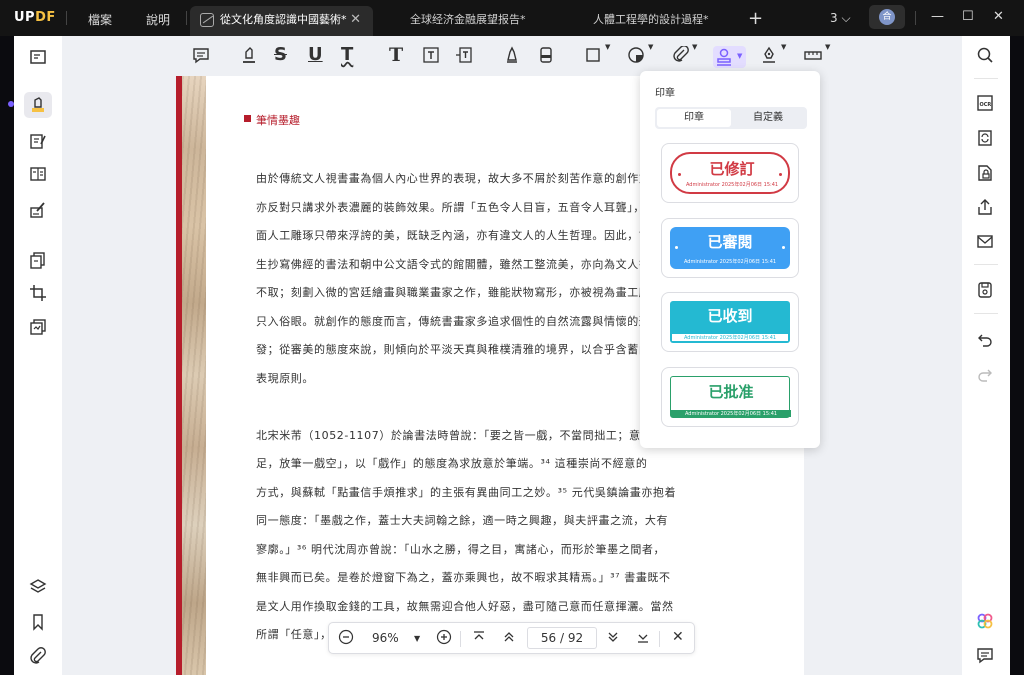 This screenshot has height=675, width=1024. Describe the element at coordinates (998, 16) in the screenshot. I see `close-window-button: ✕` at that location.